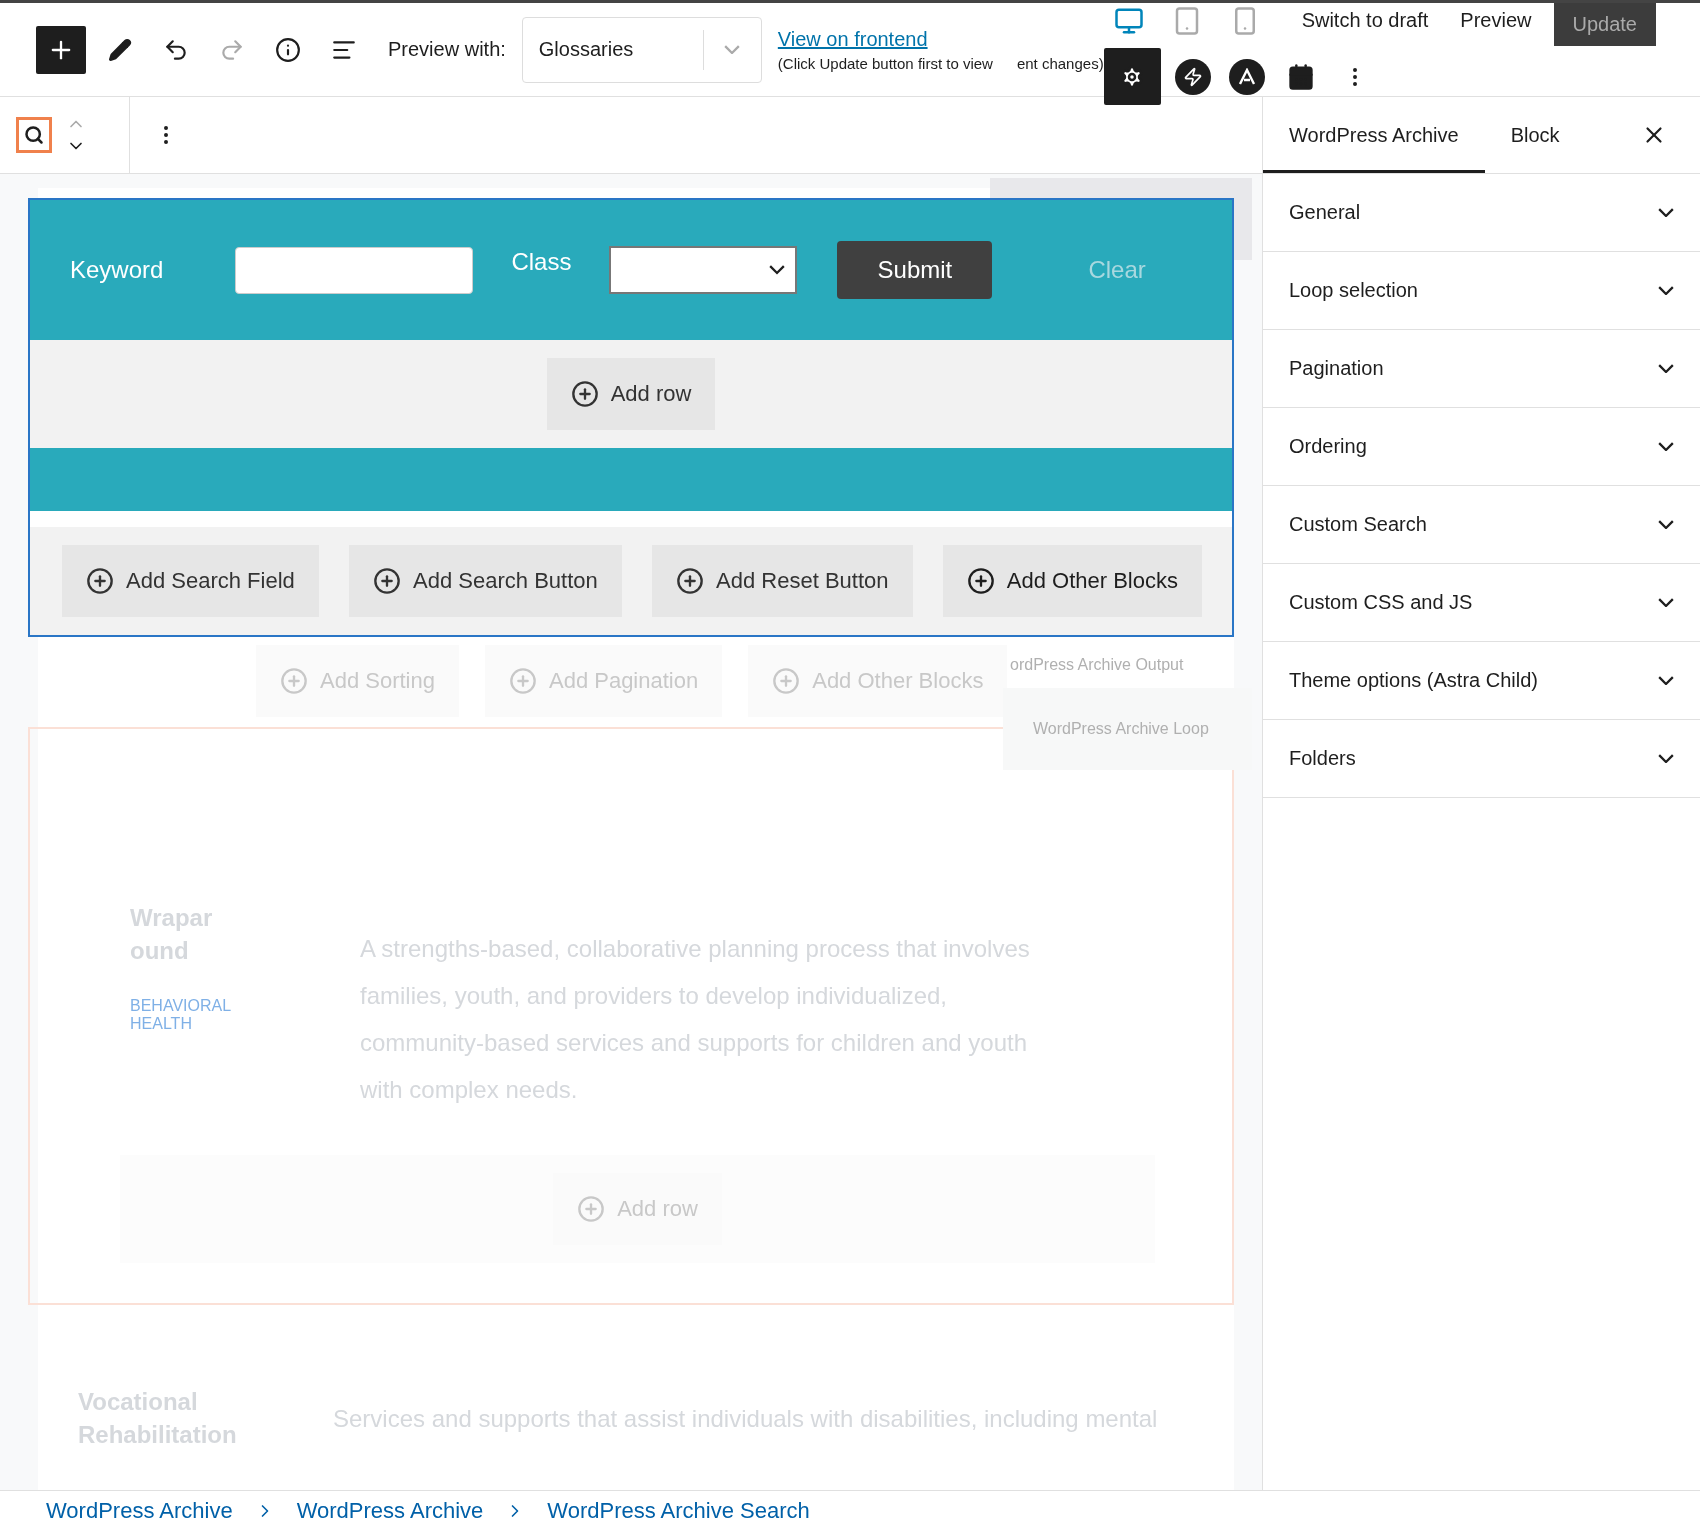 Image resolution: width=1700 pixels, height=1531 pixels. I want to click on switch-to-draft-link: Switch to draft, so click(1365, 20).